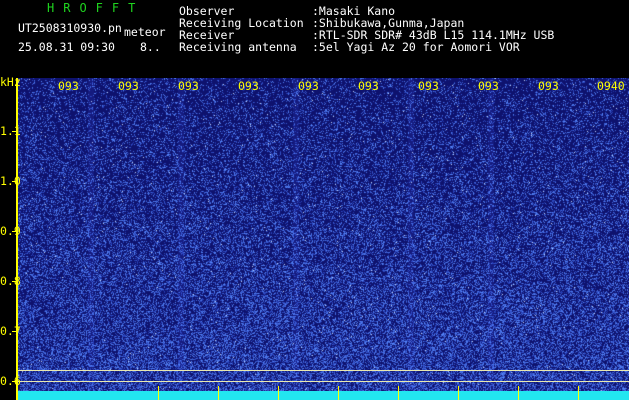 This screenshot has width=629, height=400. What do you see at coordinates (323, 370) in the screenshot?
I see `reference-line-upper` at bounding box center [323, 370].